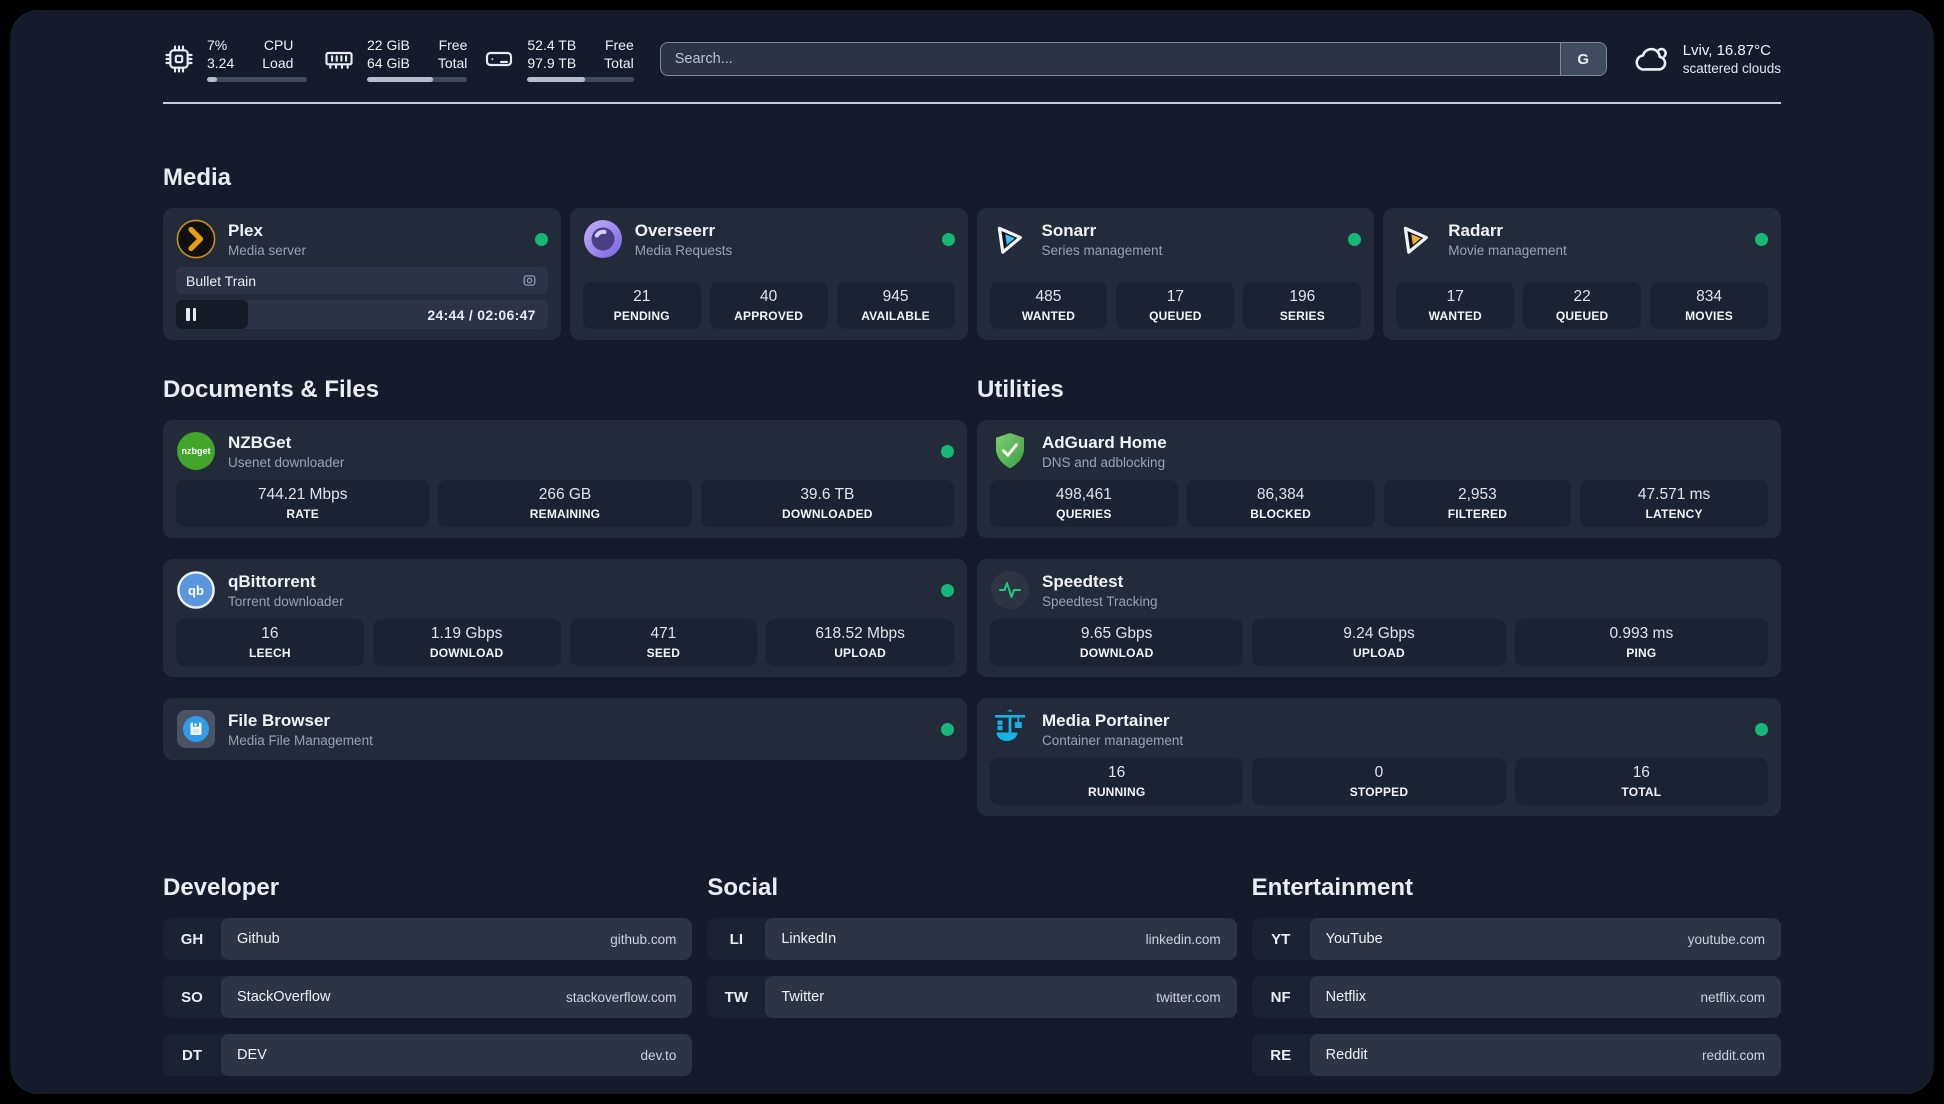 This screenshot has width=1944, height=1104. I want to click on bookmark-netflix: NF Netflix netflix.com, so click(1516, 997).